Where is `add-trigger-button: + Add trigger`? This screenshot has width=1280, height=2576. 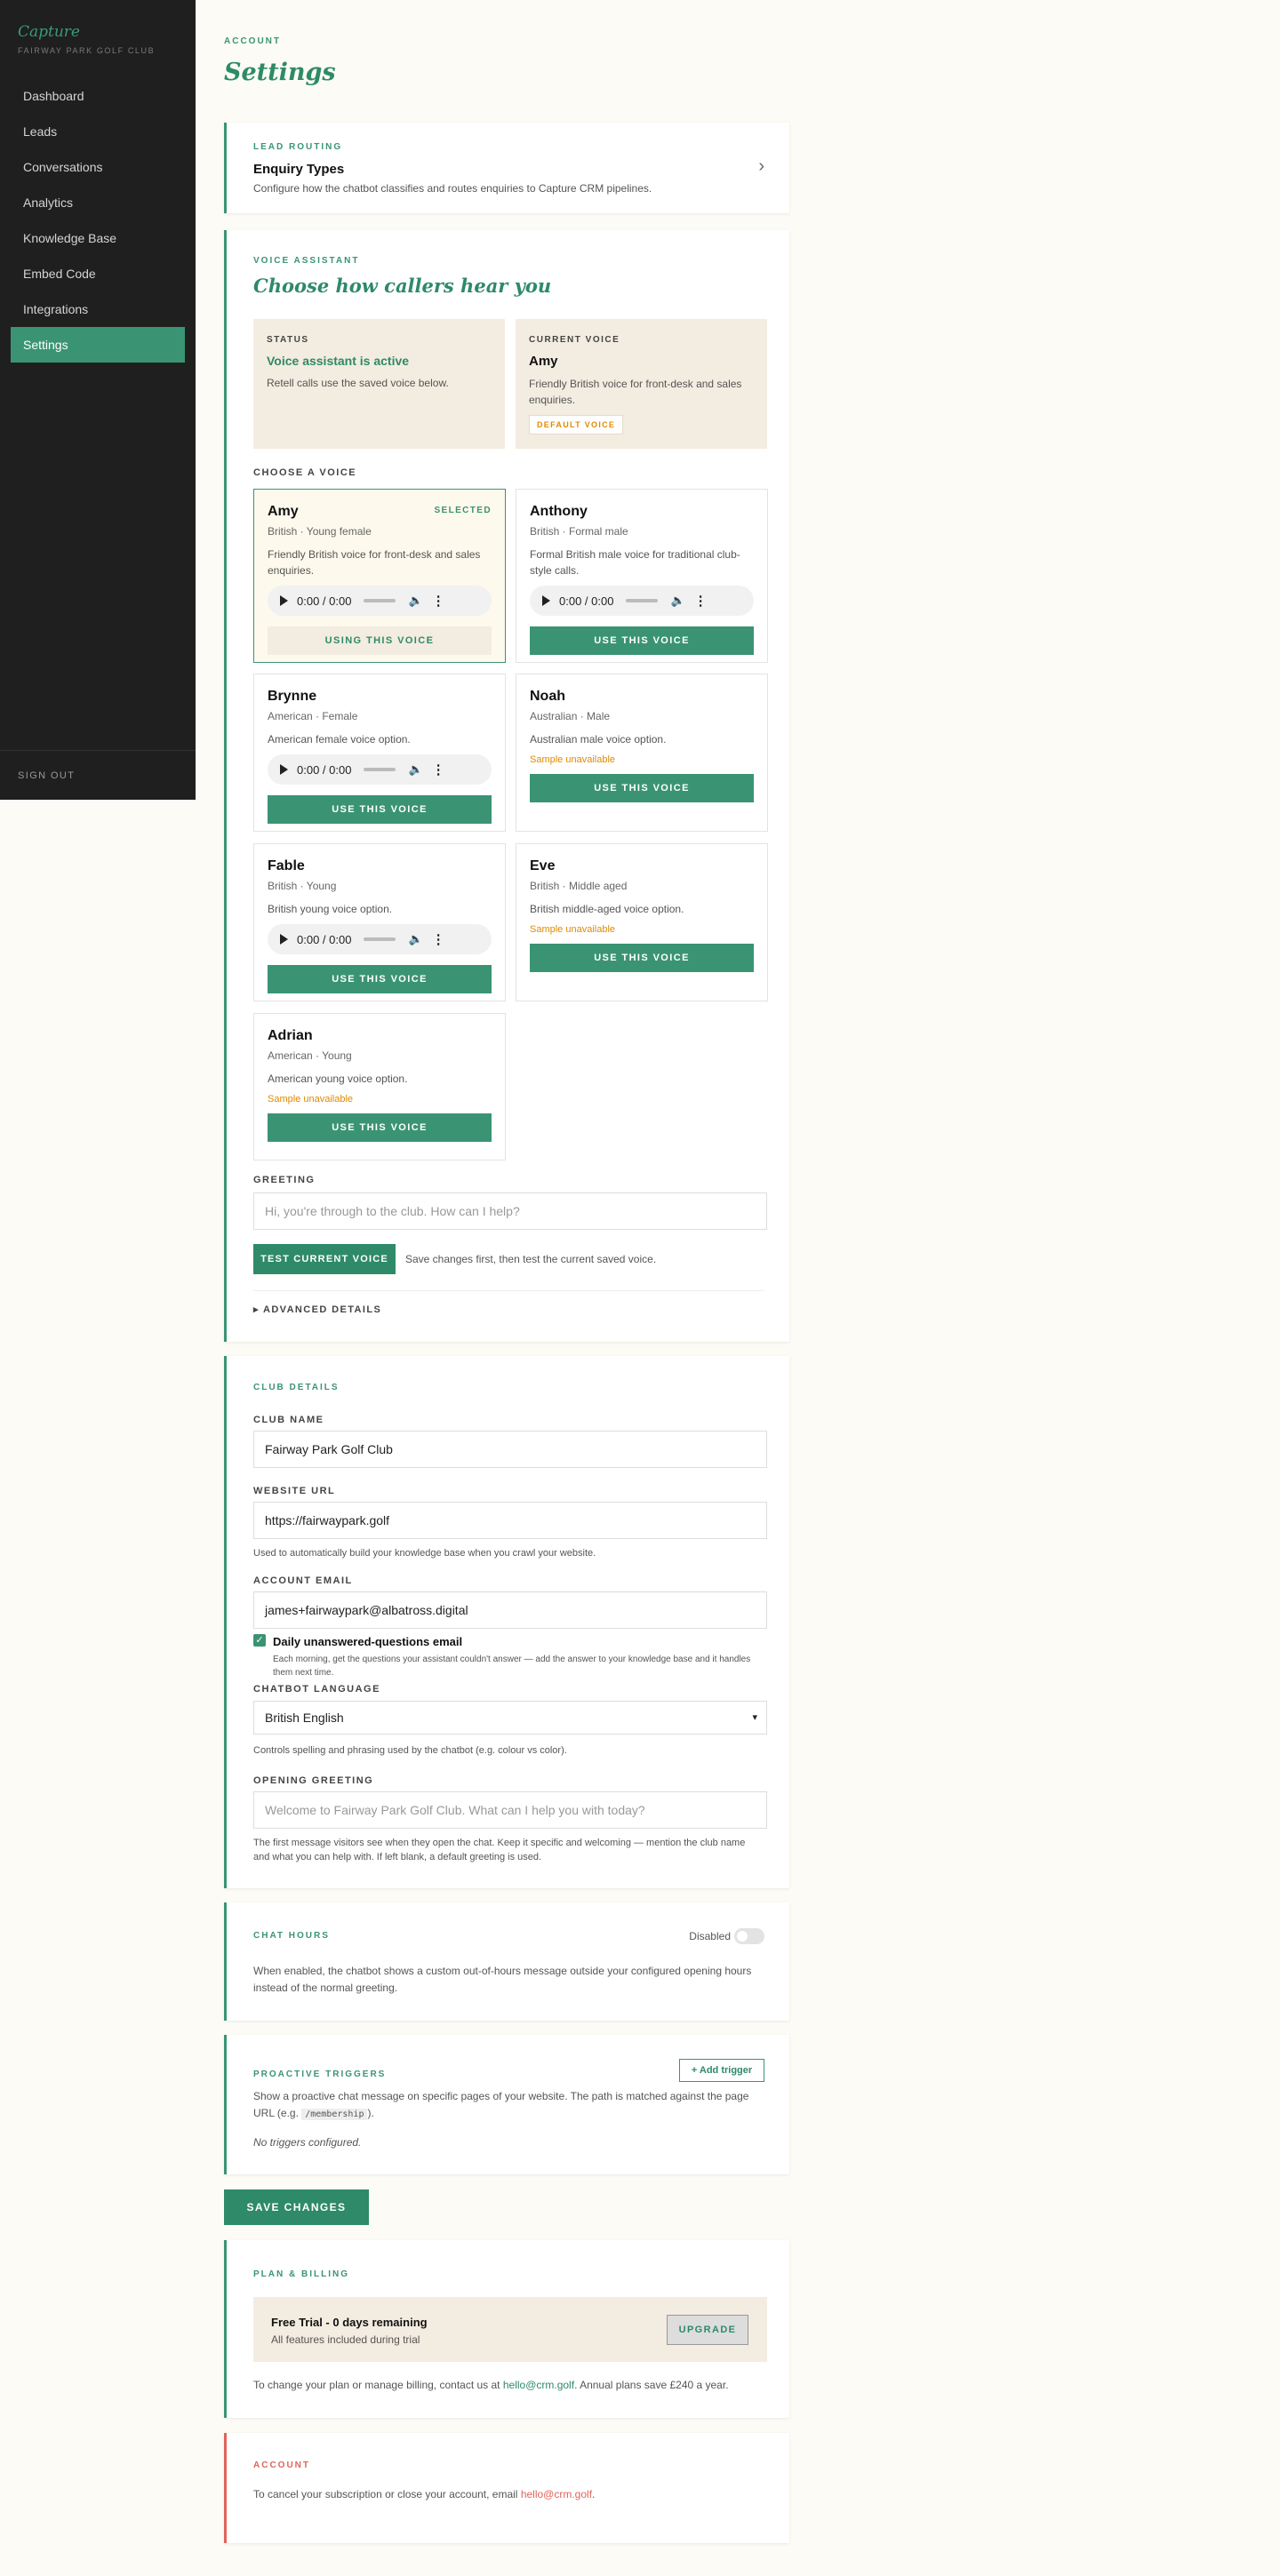 add-trigger-button: + Add trigger is located at coordinates (721, 2070).